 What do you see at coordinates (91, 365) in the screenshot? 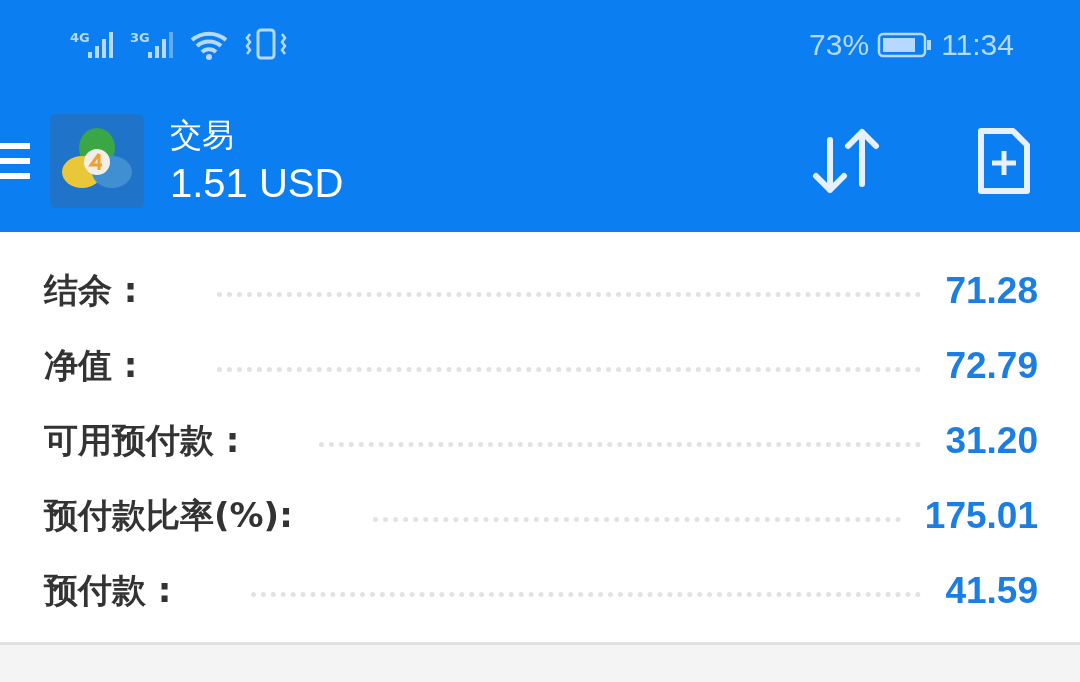
I see `account-field-label: 净值 :` at bounding box center [91, 365].